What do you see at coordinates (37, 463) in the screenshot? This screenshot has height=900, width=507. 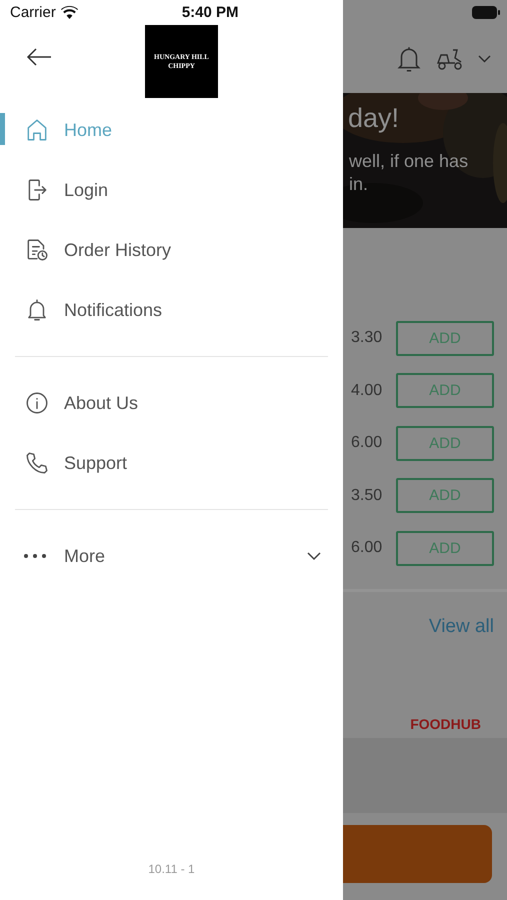 I see `phone-icon` at bounding box center [37, 463].